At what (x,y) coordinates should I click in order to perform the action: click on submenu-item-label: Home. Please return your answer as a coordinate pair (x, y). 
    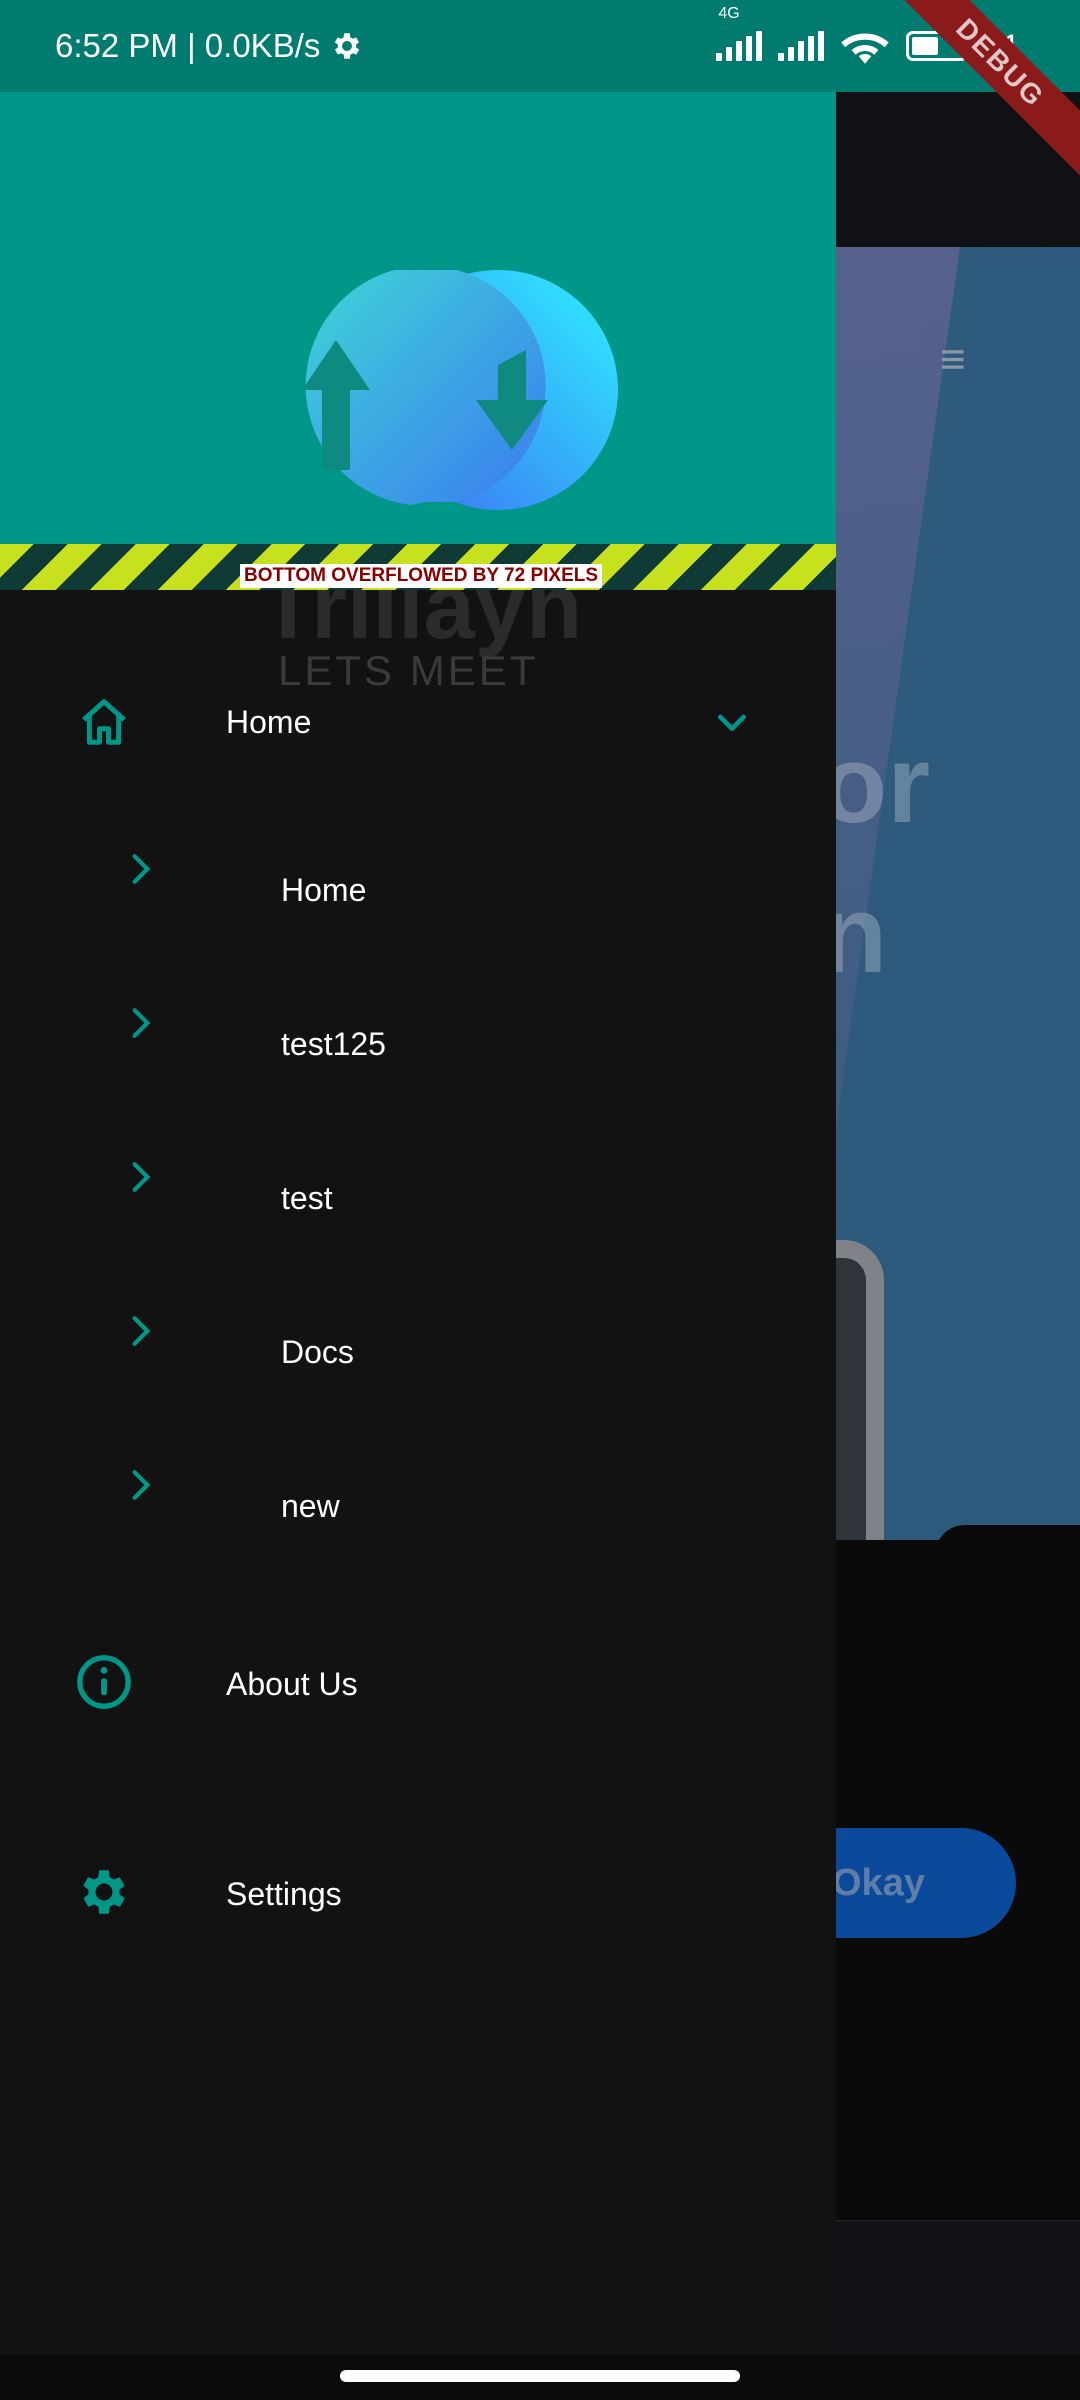
    Looking at the image, I should click on (324, 890).